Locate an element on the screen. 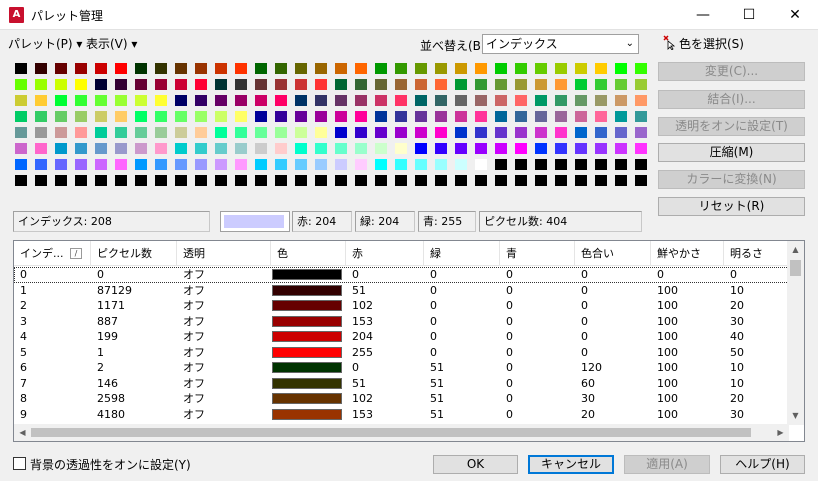 The height and width of the screenshot is (481, 818). scroll-right-icon: ▶ is located at coordinates (780, 432).